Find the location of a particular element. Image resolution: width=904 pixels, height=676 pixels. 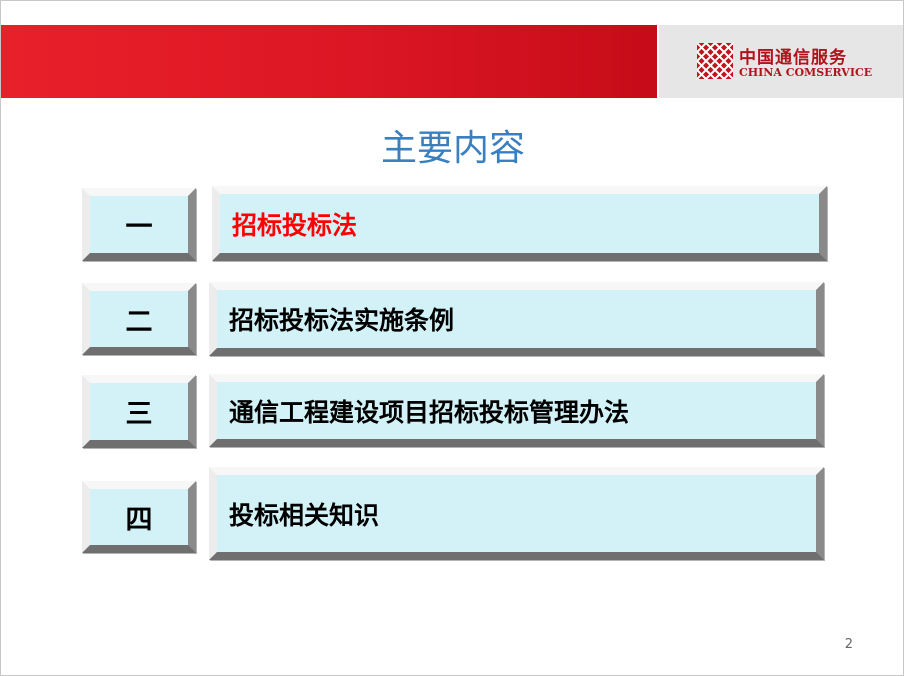

toc-item-4: 投标相关知识 is located at coordinates (516, 513).